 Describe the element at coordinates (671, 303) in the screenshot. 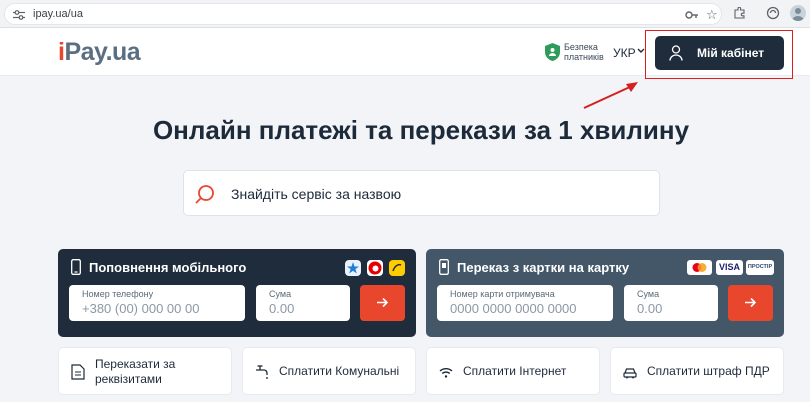

I see `transfer-amount-field: Сума 0.00` at that location.